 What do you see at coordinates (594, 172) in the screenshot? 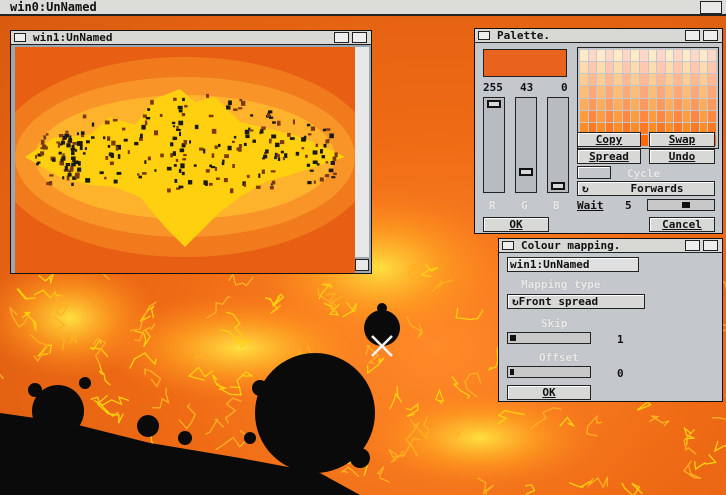
I see `cycle-toggle` at bounding box center [594, 172].